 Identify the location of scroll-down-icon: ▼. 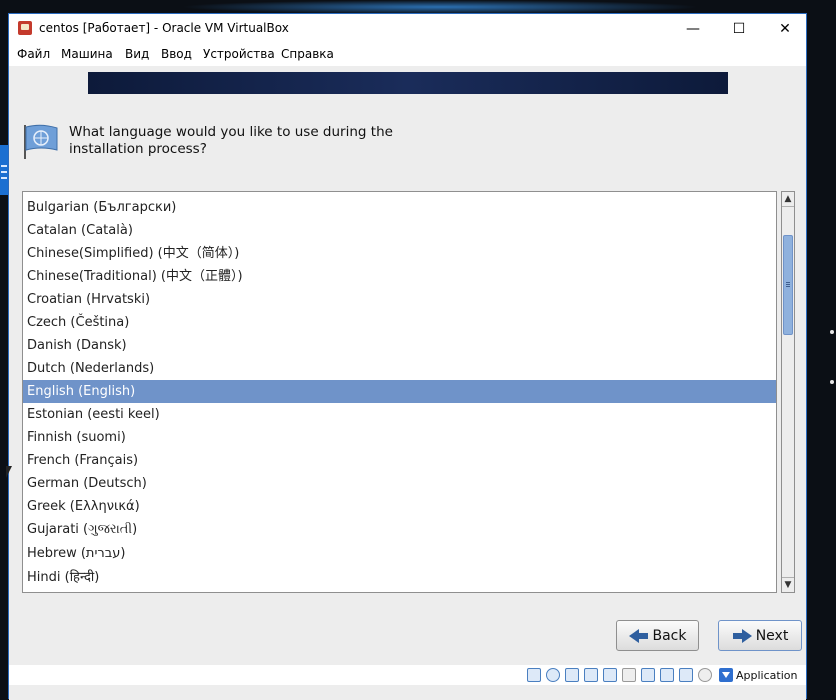
(788, 584).